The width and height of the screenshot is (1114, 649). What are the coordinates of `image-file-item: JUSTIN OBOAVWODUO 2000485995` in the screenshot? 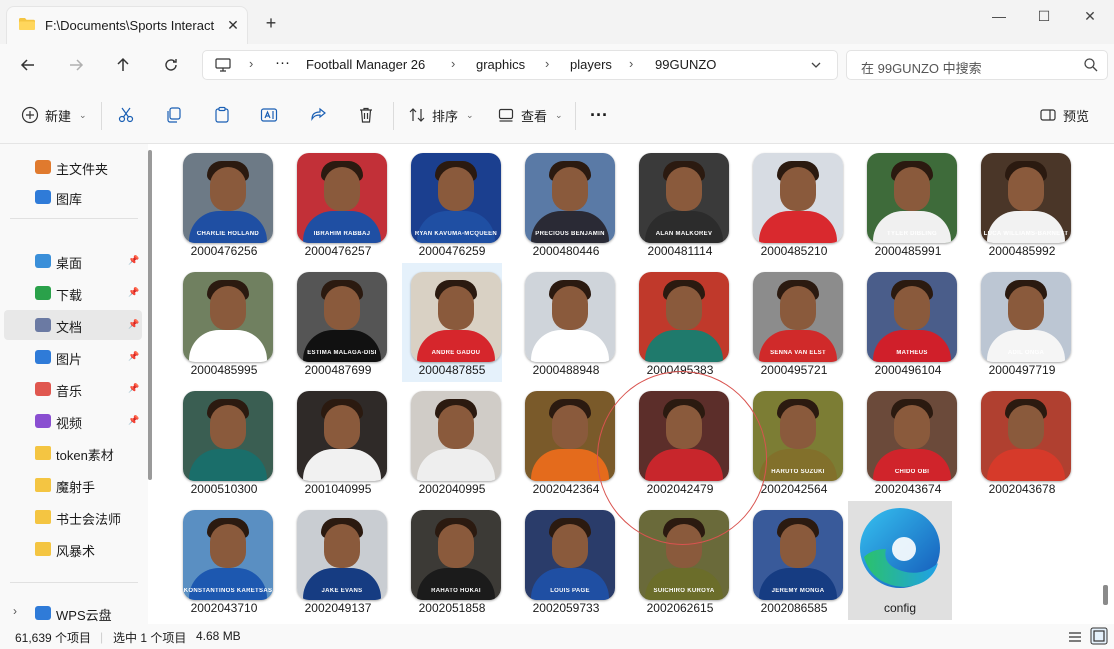 It's located at (224, 322).